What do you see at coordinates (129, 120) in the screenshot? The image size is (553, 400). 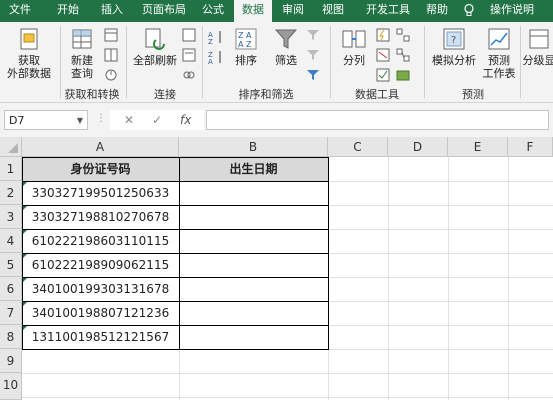 I see `cancel-icon: ✕` at bounding box center [129, 120].